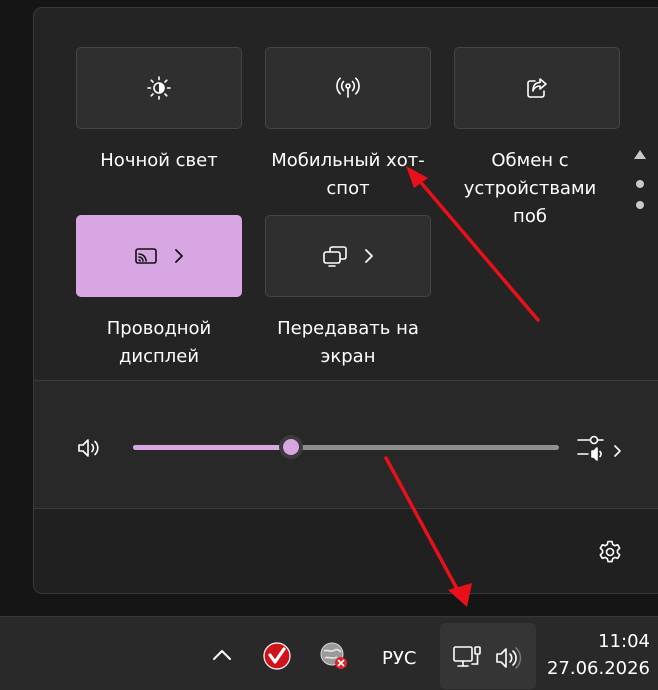 Image resolution: width=658 pixels, height=690 pixels. I want to click on volume-slider, so click(346, 447).